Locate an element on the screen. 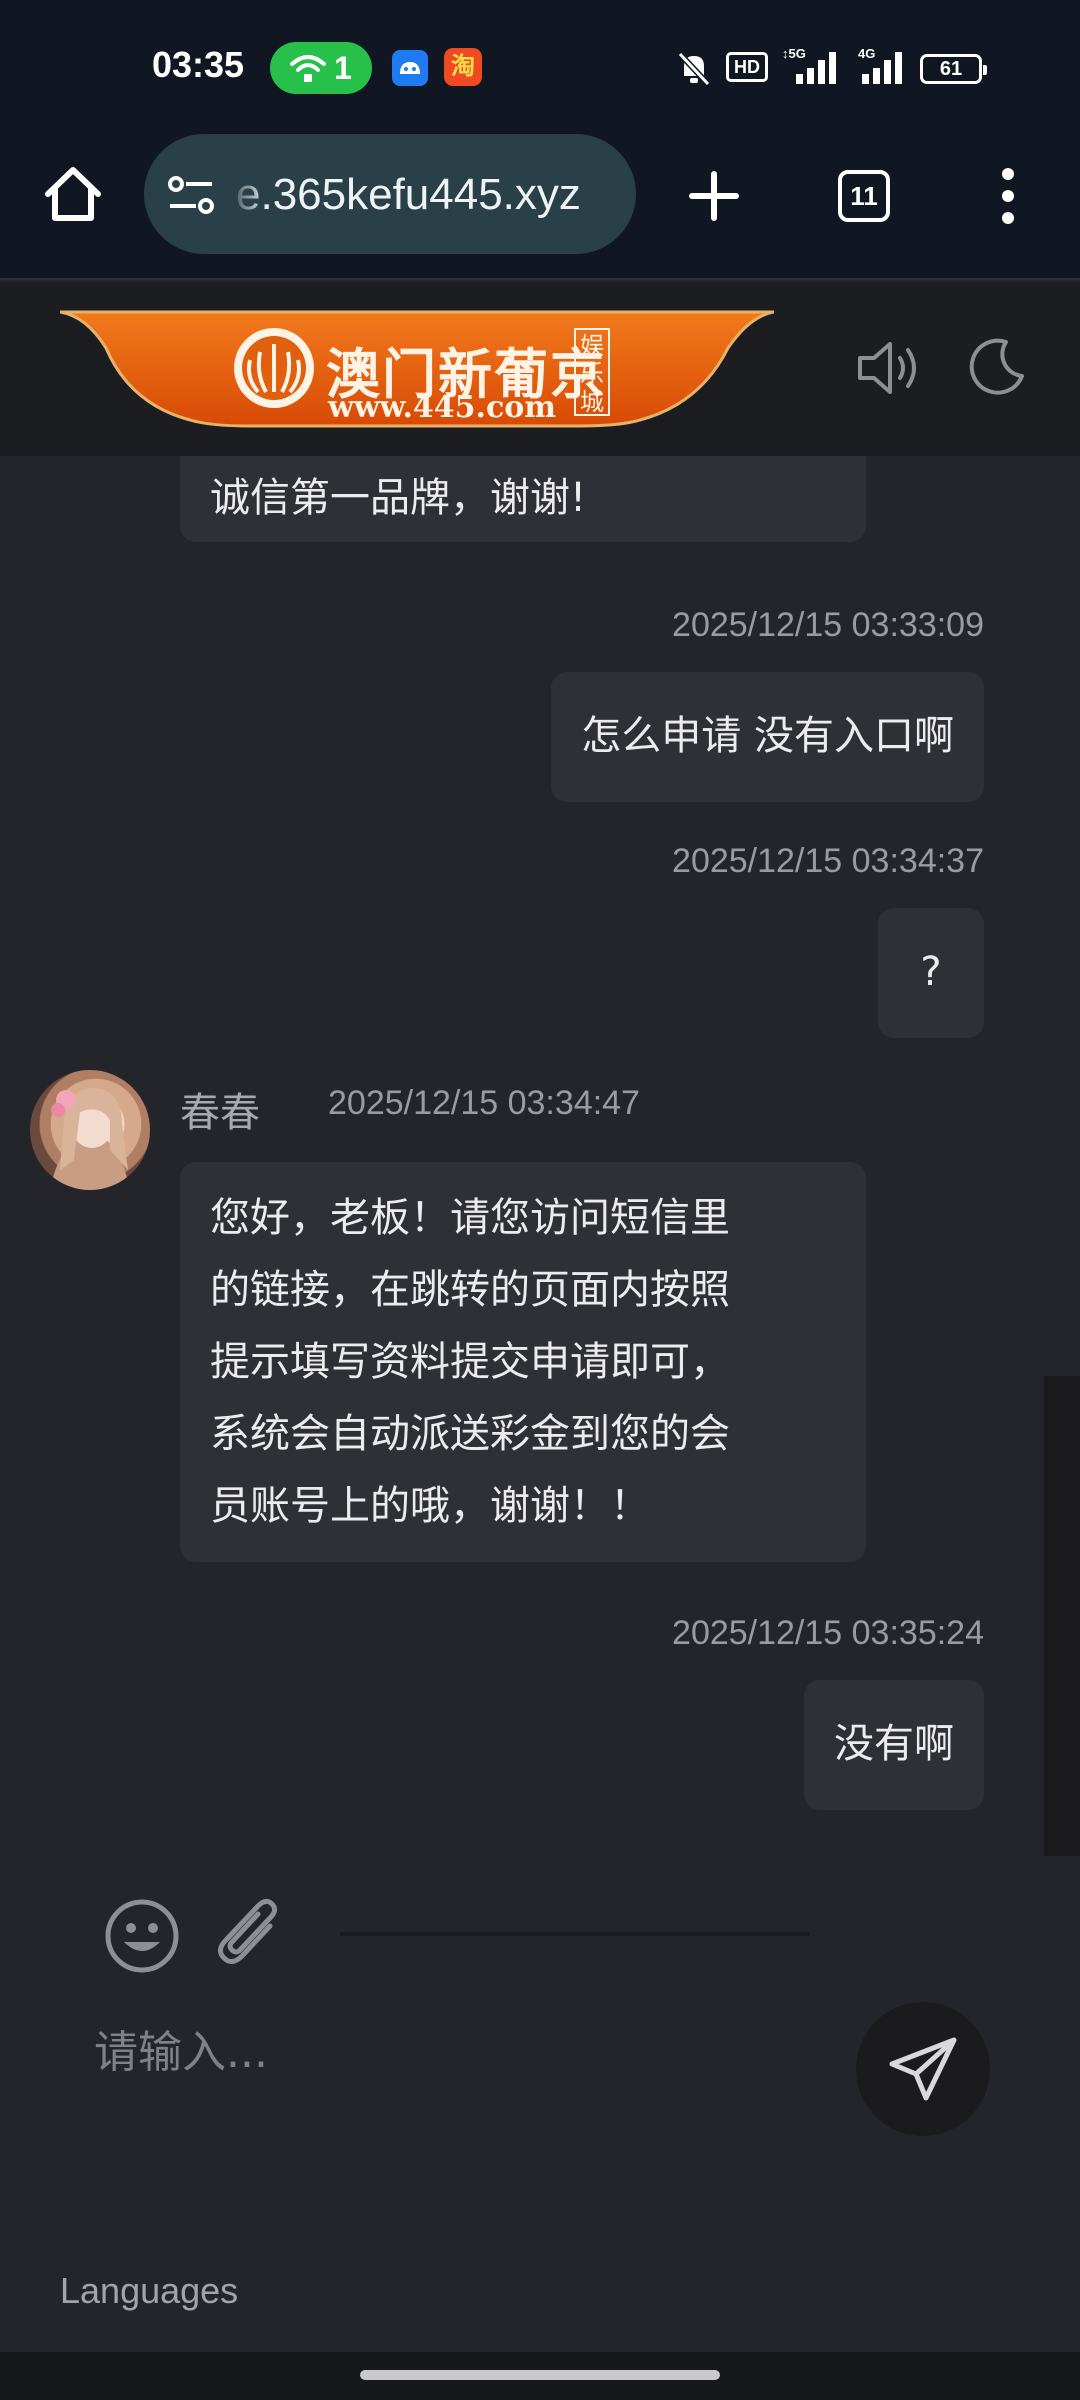 This screenshot has width=1080, height=2400. avatar is located at coordinates (90, 1130).